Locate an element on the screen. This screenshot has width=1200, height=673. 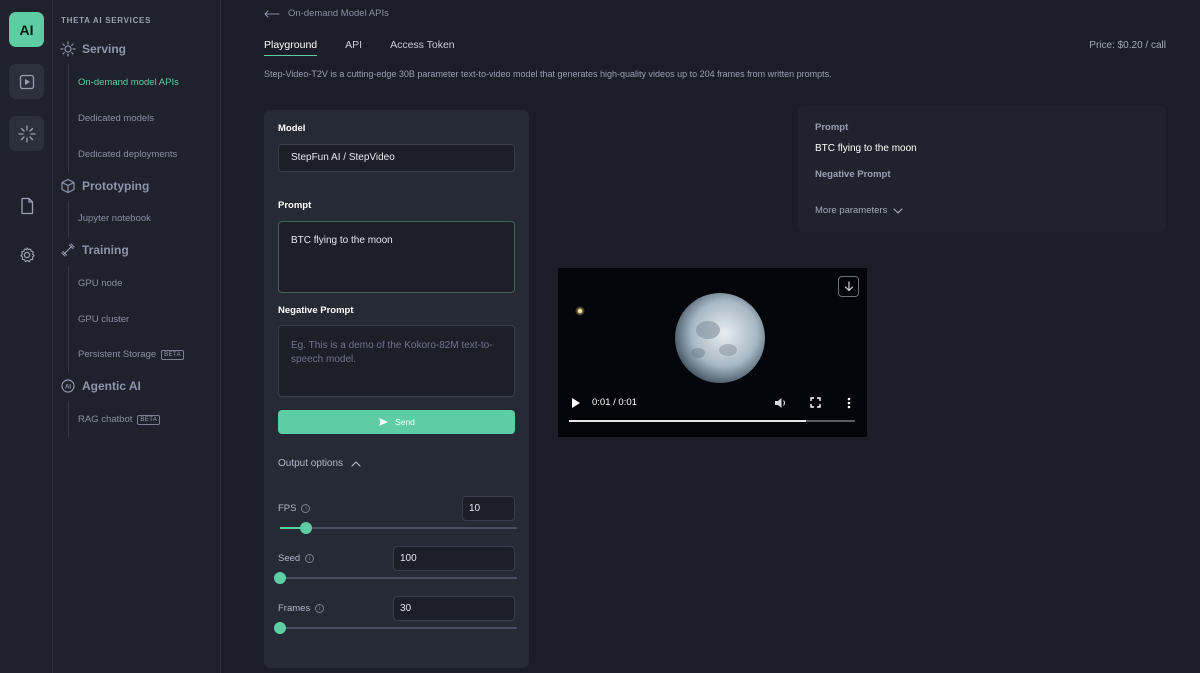
svg-text: AI is located at coordinates (68, 387).